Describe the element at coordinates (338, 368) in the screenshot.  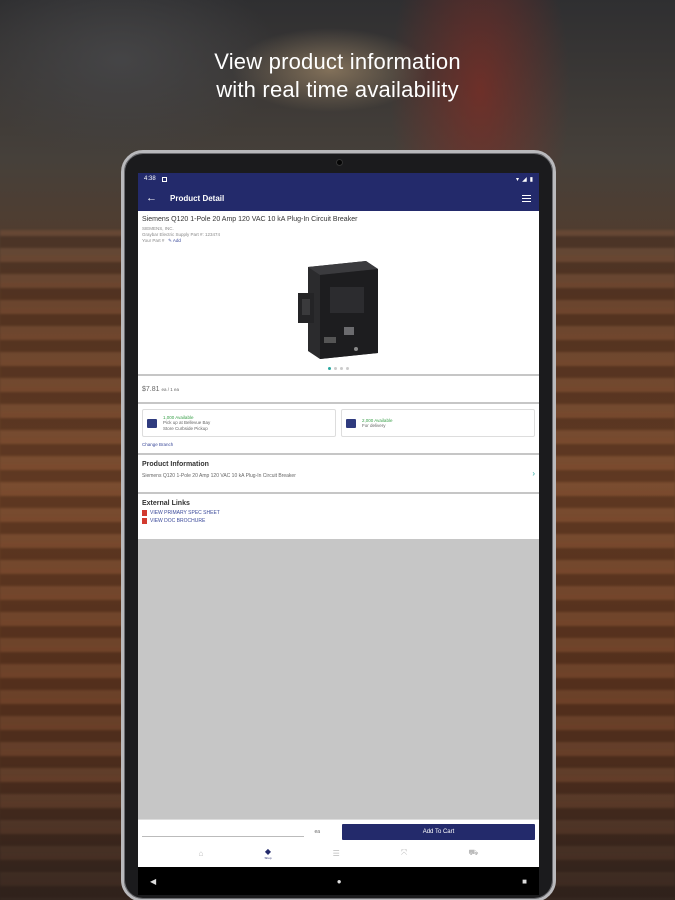
I see `image-pager` at that location.